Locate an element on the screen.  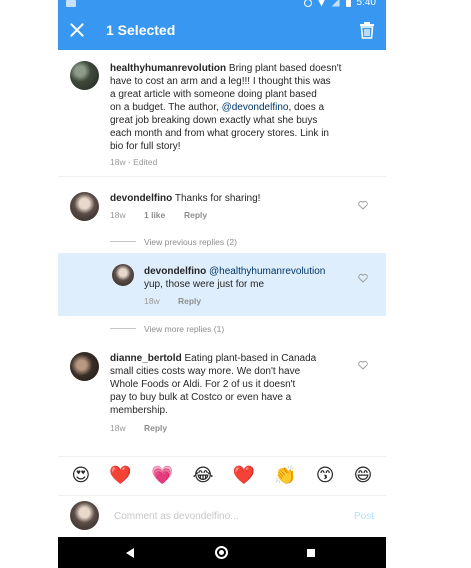
caption-divider is located at coordinates (222, 176).